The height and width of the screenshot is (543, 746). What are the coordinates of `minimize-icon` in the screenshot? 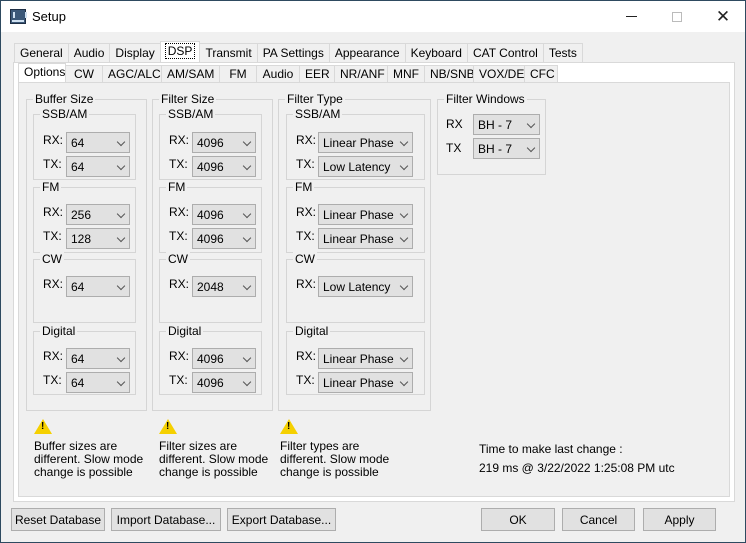 It's located at (631, 16).